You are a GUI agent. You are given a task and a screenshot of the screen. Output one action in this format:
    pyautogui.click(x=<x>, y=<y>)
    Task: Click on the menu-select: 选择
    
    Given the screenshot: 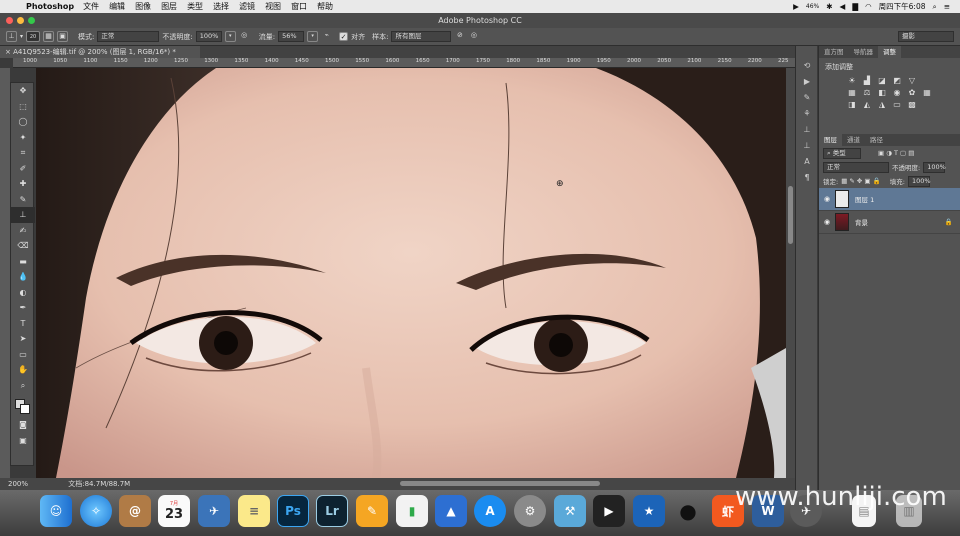 What is the action you would take?
    pyautogui.click(x=221, y=6)
    